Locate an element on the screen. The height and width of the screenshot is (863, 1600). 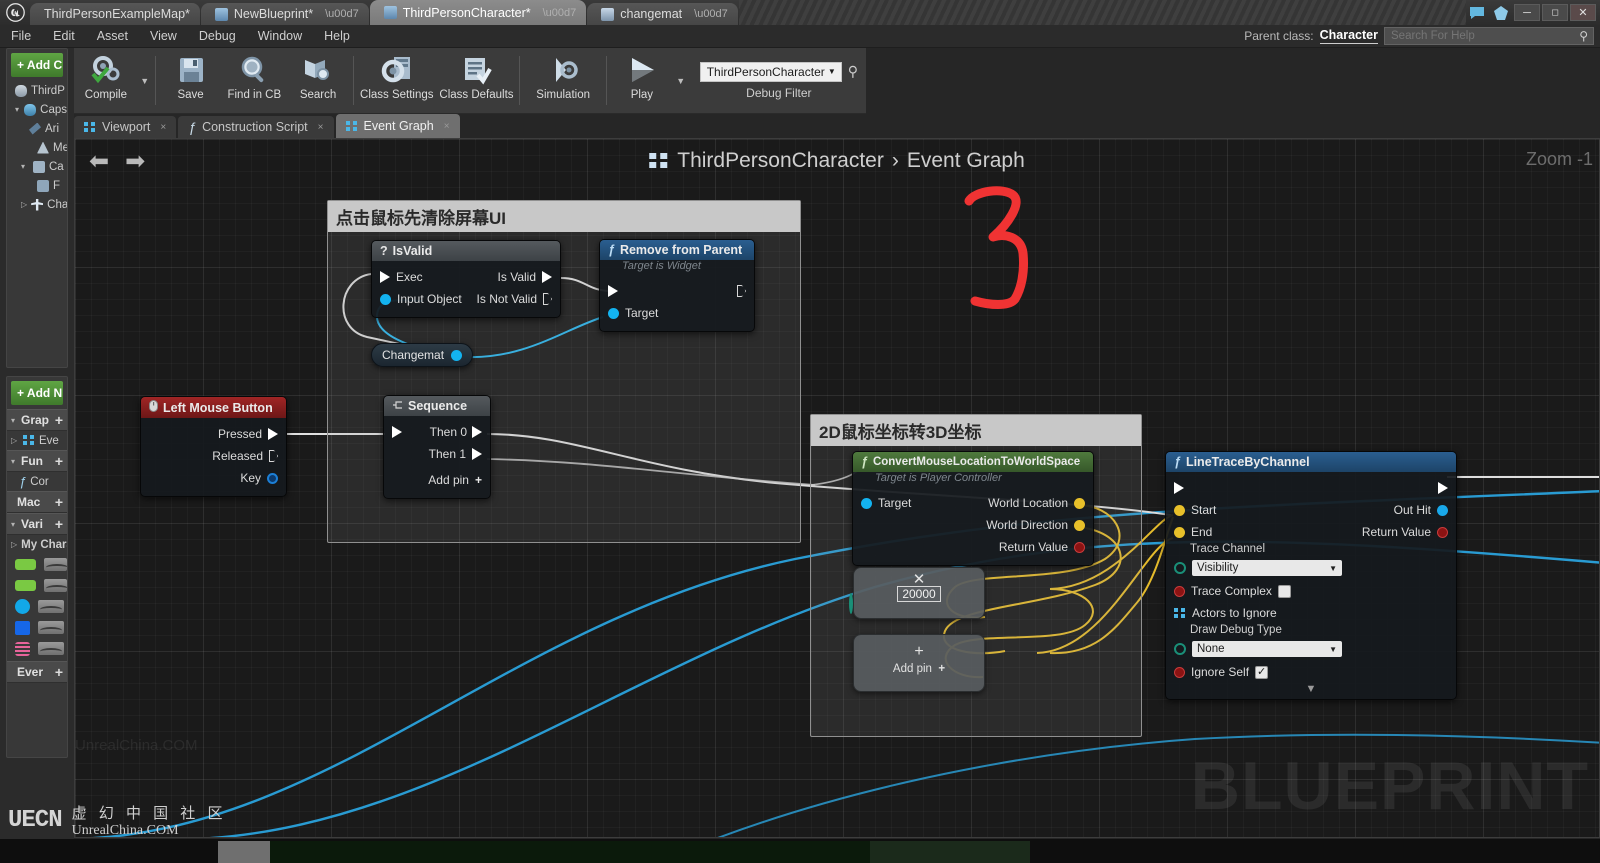
pin-row-exec: Exec Is Valid is located at coordinates (466, 277).